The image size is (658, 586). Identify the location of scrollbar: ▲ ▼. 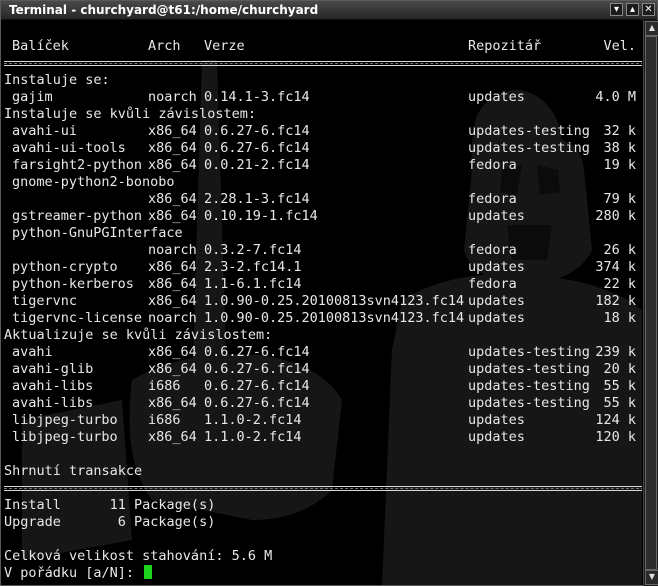
(650, 303).